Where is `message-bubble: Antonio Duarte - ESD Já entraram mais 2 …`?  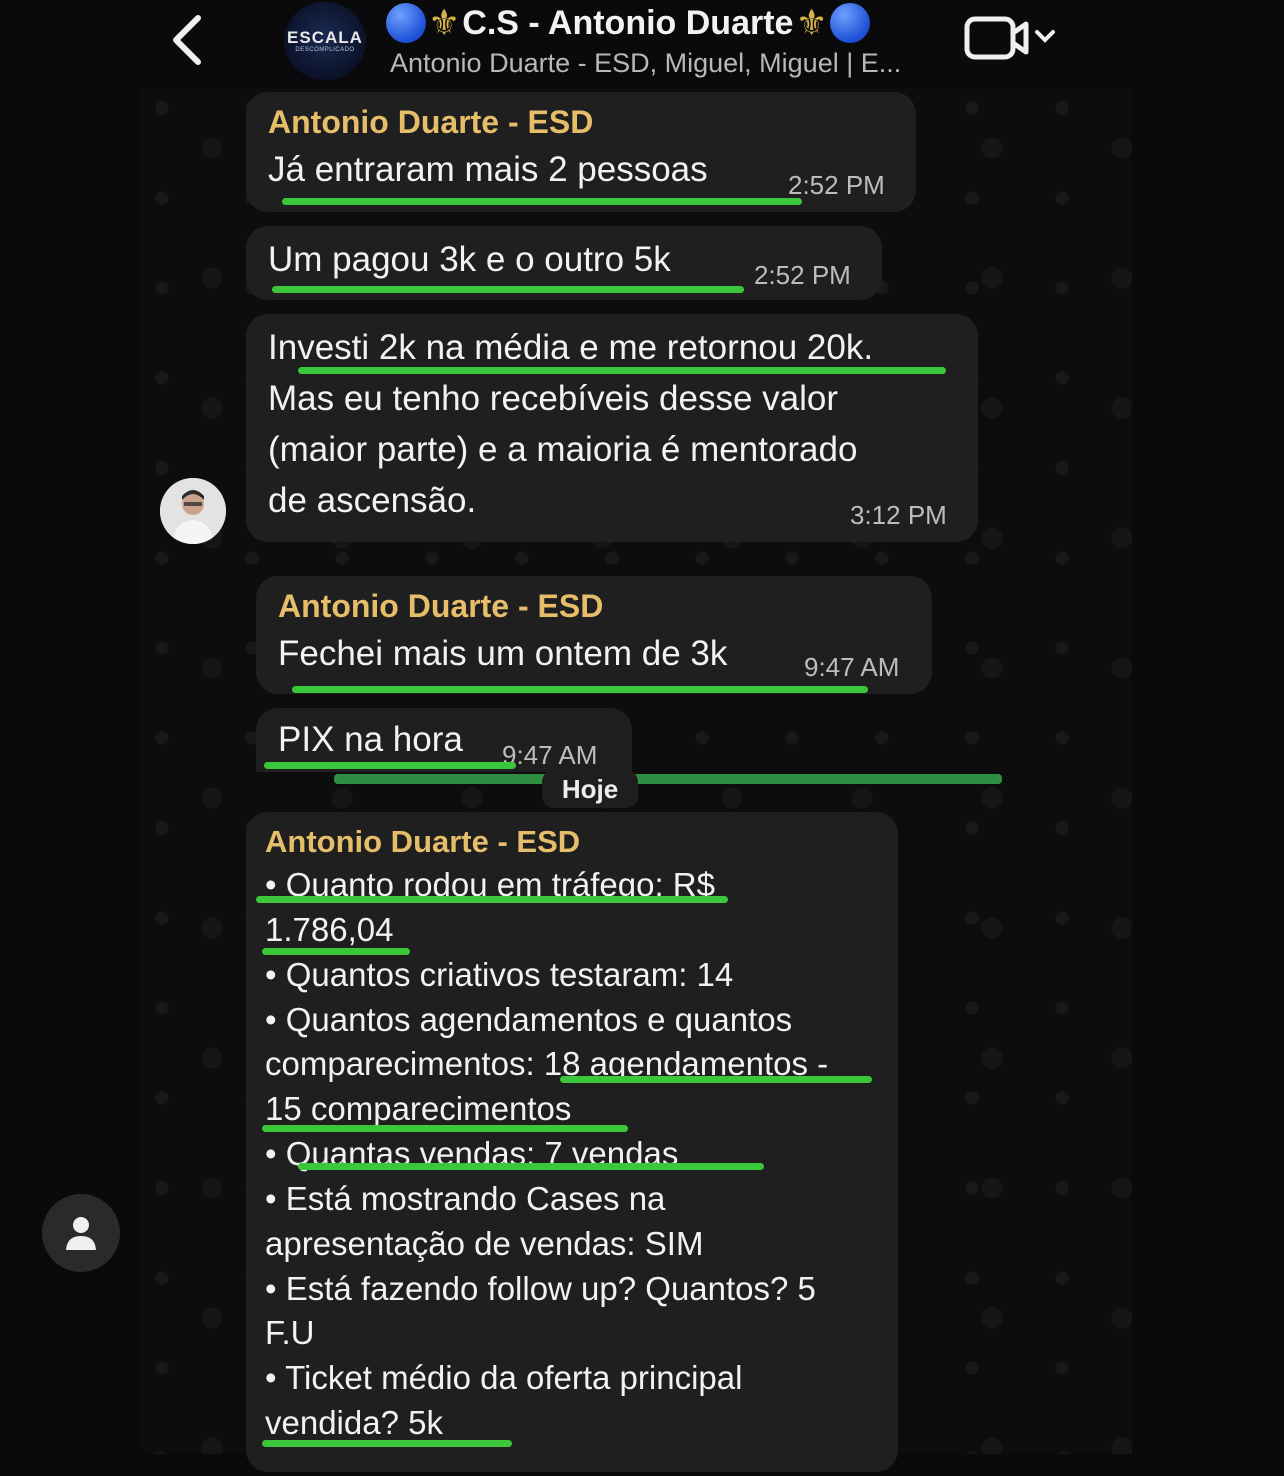
message-bubble: Antonio Duarte - ESD Já entraram mais 2 … is located at coordinates (581, 152).